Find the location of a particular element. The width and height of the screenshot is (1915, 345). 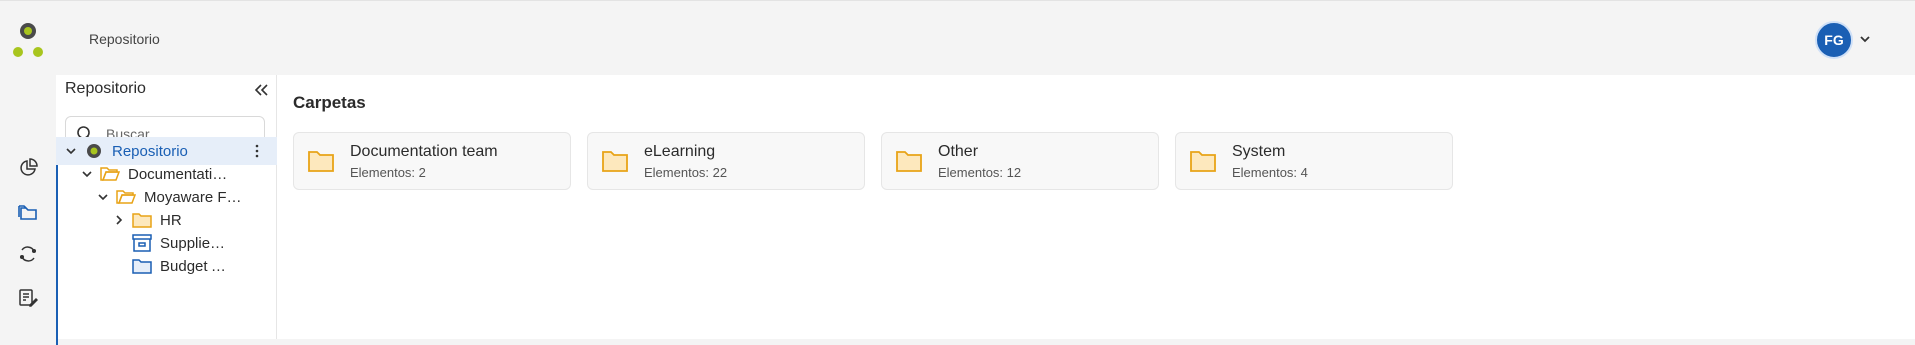

folder-count: Elementos: 4 is located at coordinates (1270, 172).